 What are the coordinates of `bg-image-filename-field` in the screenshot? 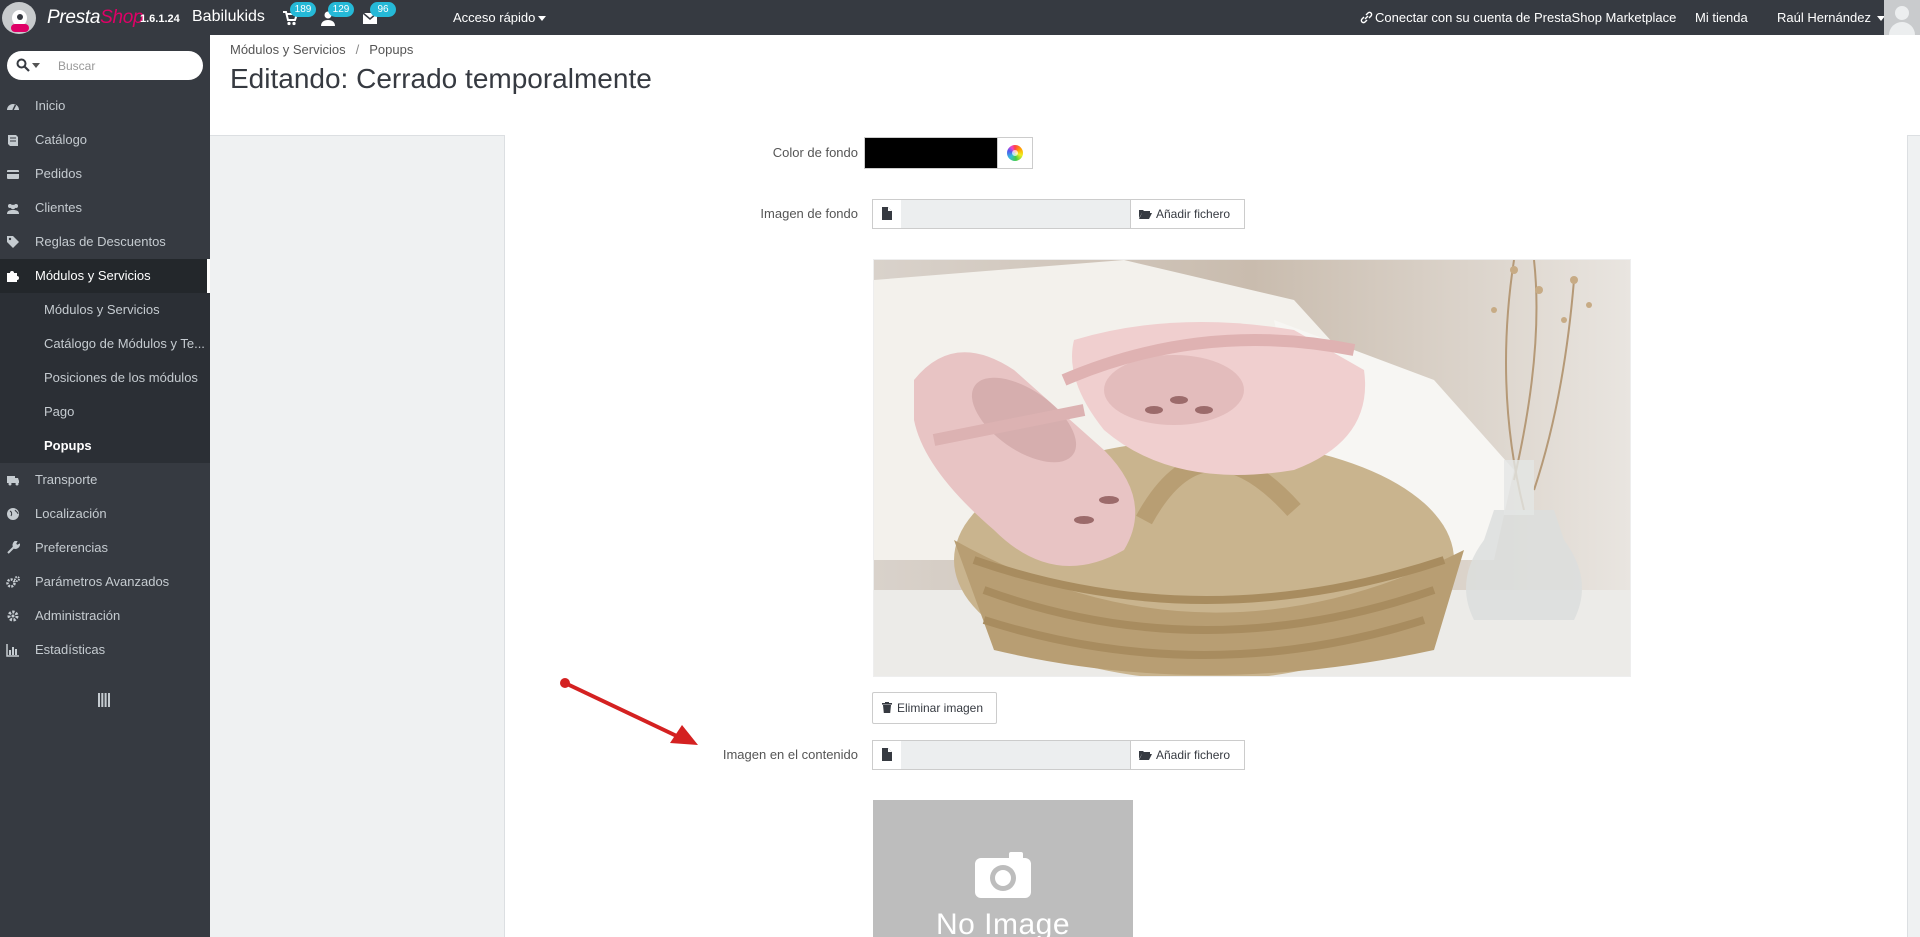 It's located at (1016, 214).